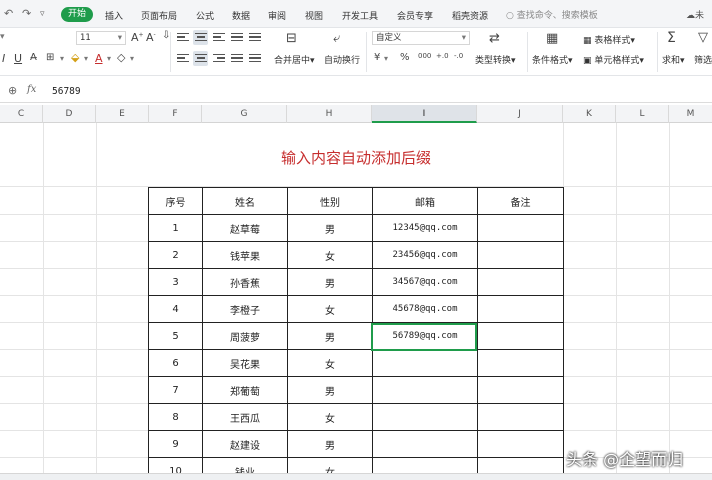 The height and width of the screenshot is (480, 712). What do you see at coordinates (18, 58) in the screenshot?
I see `underline-icon: U` at bounding box center [18, 58].